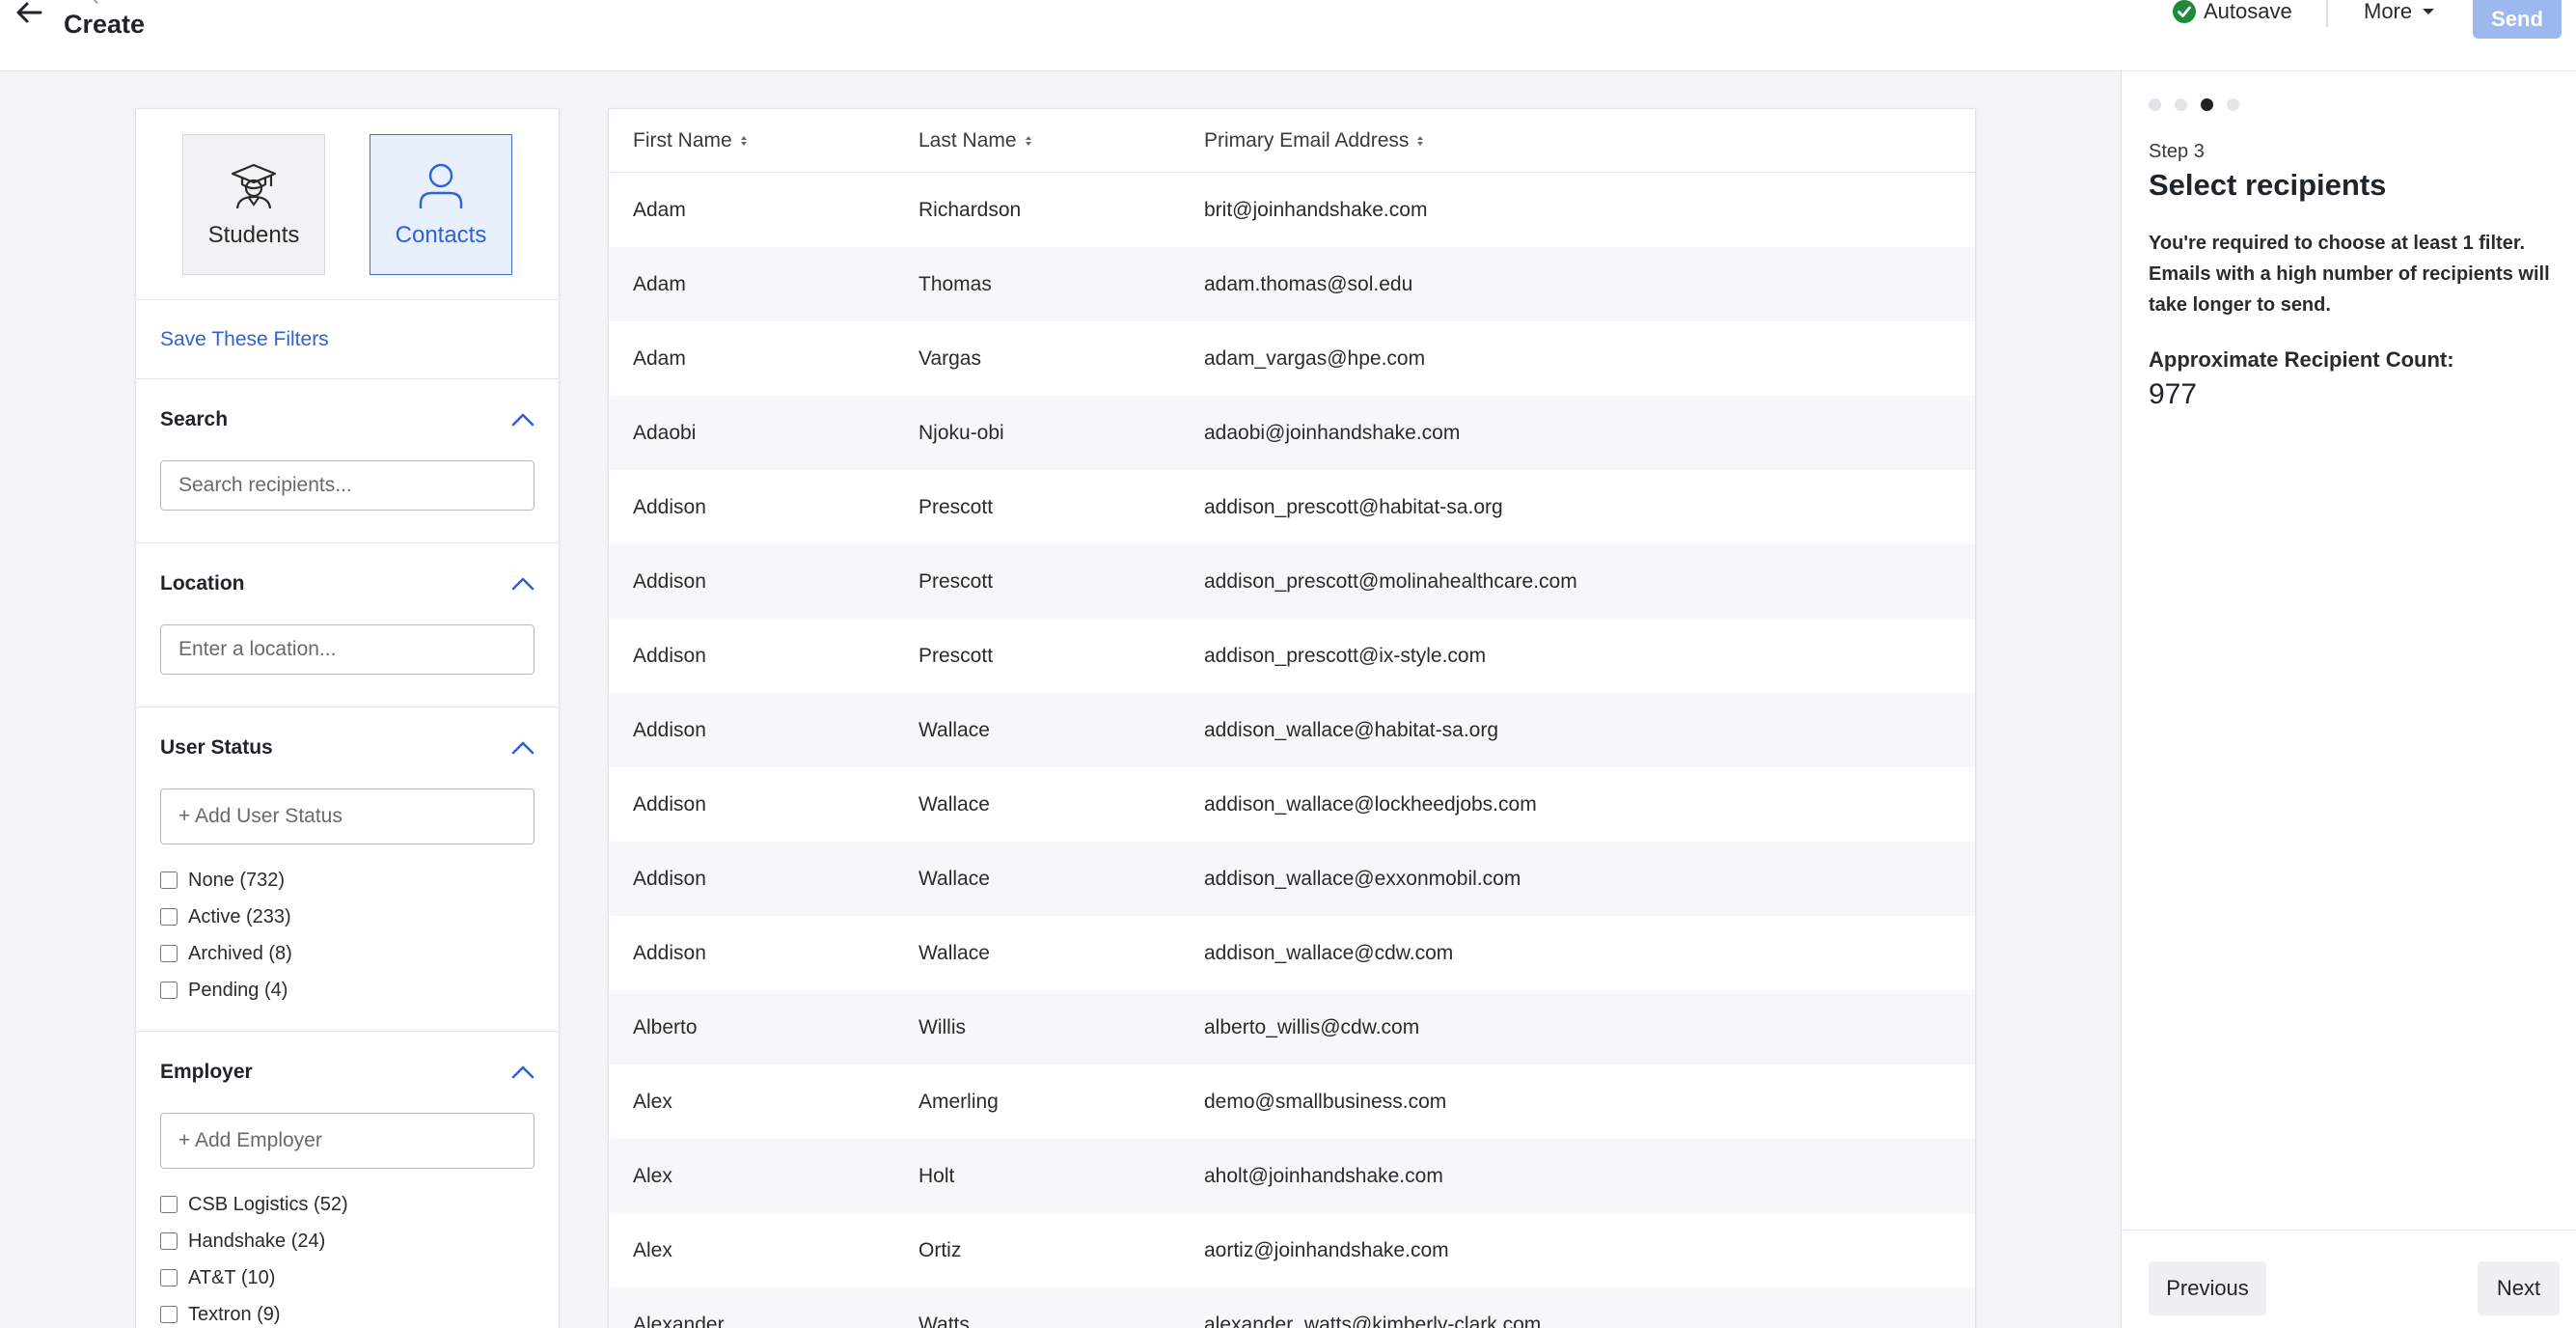 Image resolution: width=2576 pixels, height=1328 pixels. What do you see at coordinates (942, 1026) in the screenshot?
I see `last-name-cell: Willis` at bounding box center [942, 1026].